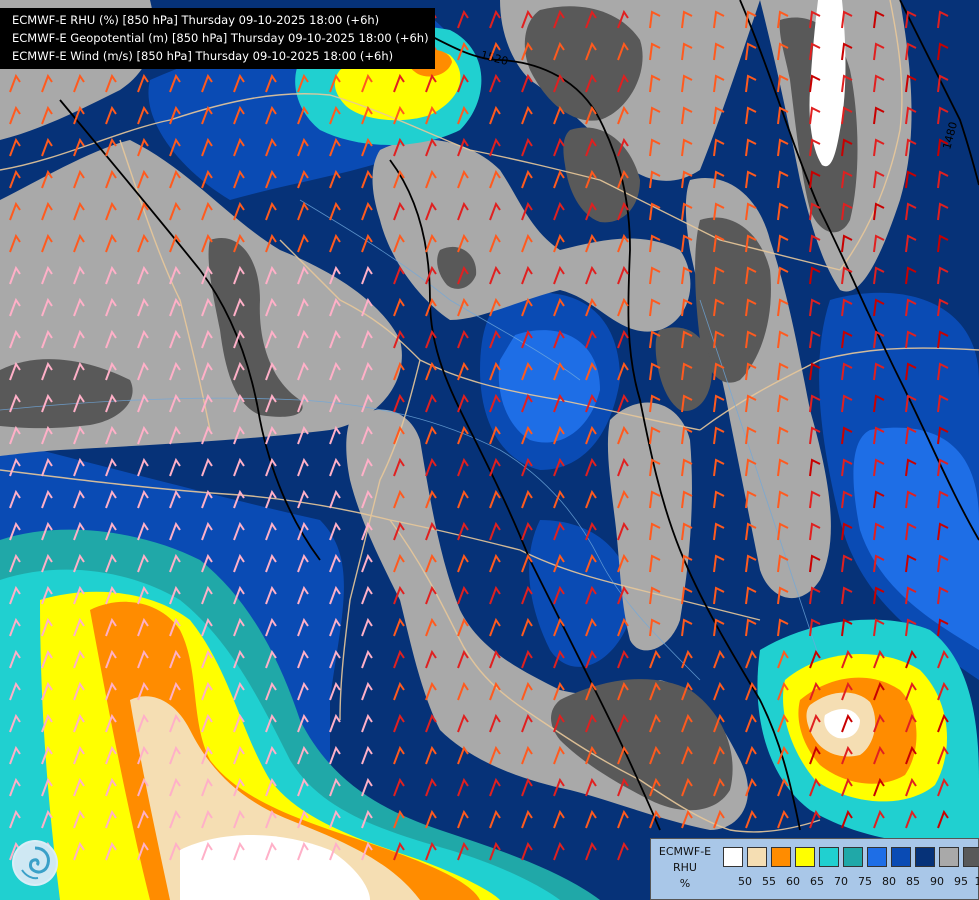 Image resolution: width=979 pixels, height=900 pixels. I want to click on ecmwf-swirl-icon, so click(35, 863).